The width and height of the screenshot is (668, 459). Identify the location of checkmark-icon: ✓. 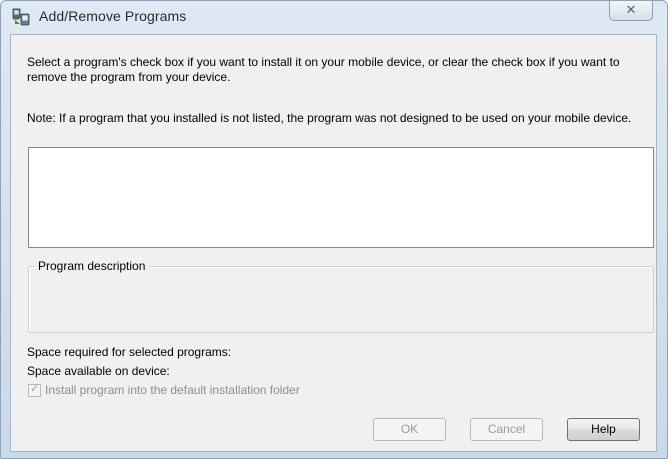
(35, 389).